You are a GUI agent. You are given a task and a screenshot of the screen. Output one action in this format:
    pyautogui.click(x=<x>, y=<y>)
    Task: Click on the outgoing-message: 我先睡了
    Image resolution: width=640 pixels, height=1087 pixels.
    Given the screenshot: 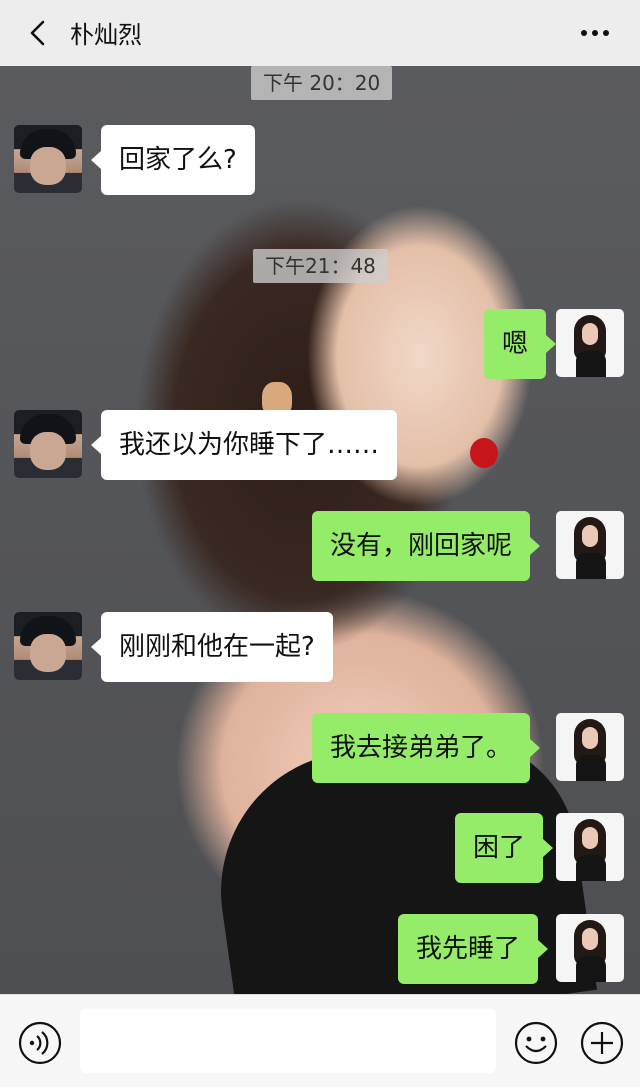 What is the action you would take?
    pyautogui.click(x=473, y=949)
    